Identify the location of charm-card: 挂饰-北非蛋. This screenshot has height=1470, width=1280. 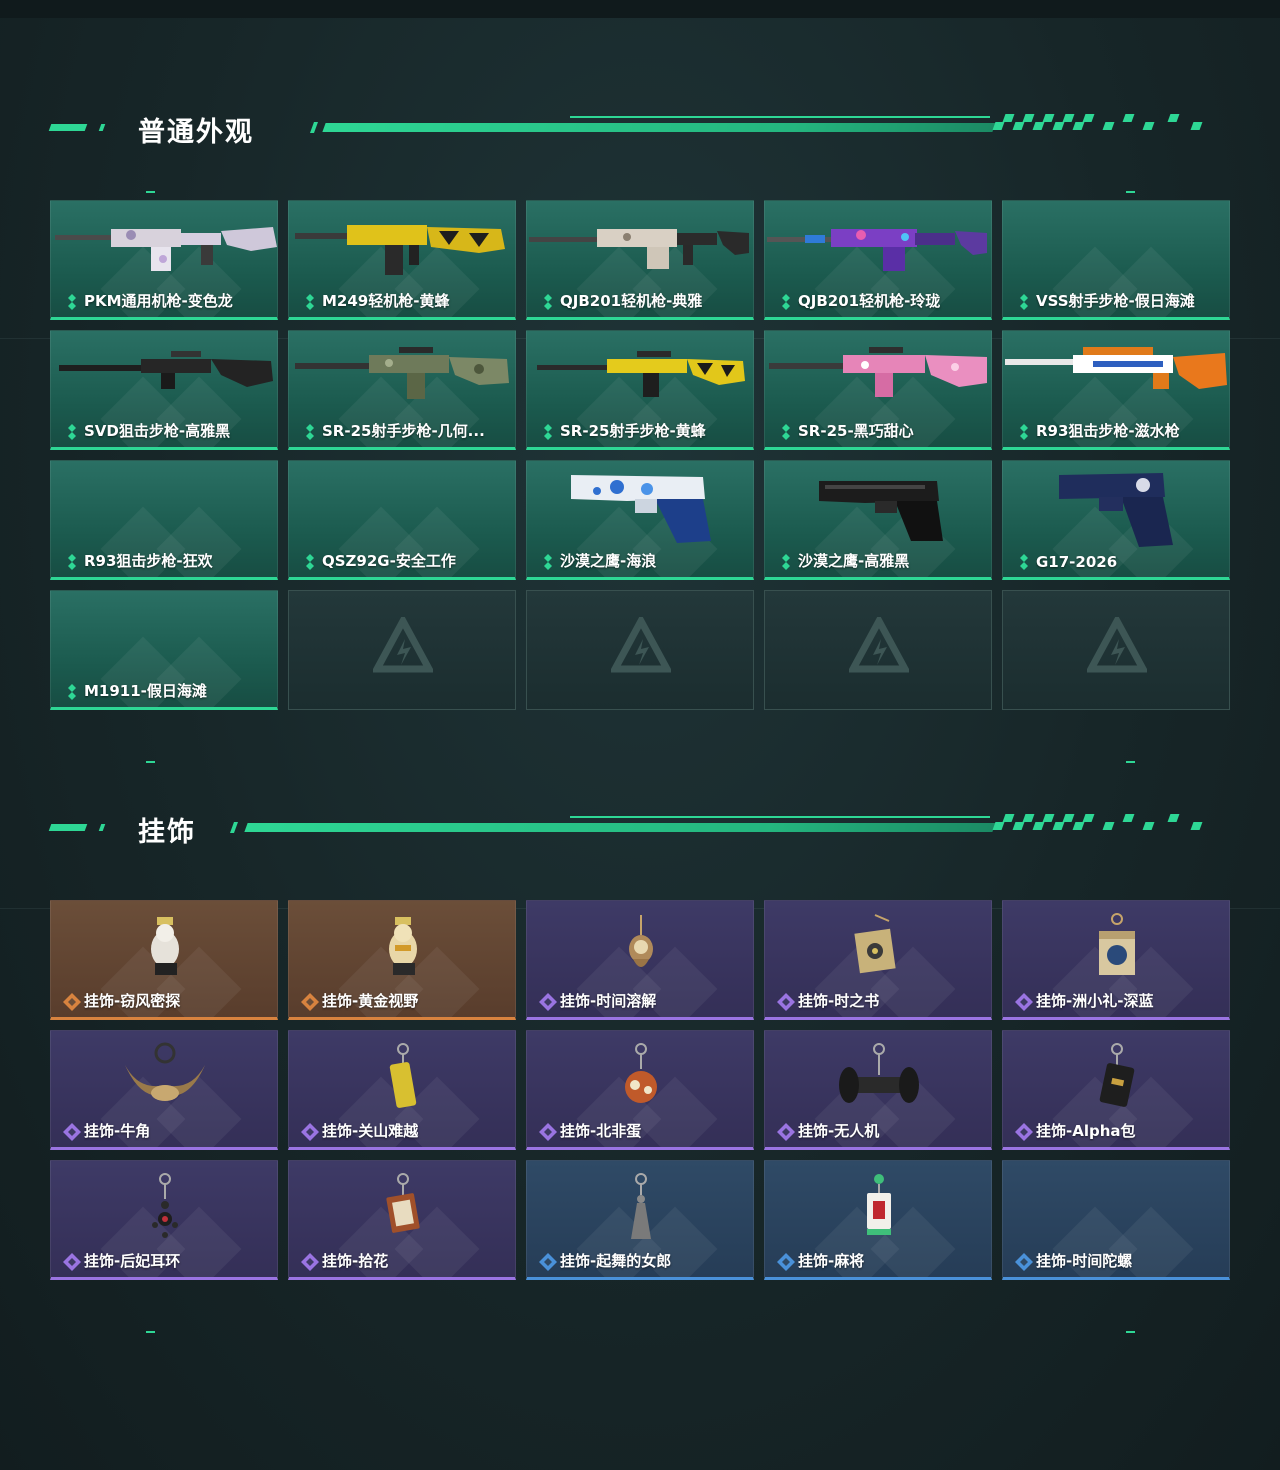
(640, 1090).